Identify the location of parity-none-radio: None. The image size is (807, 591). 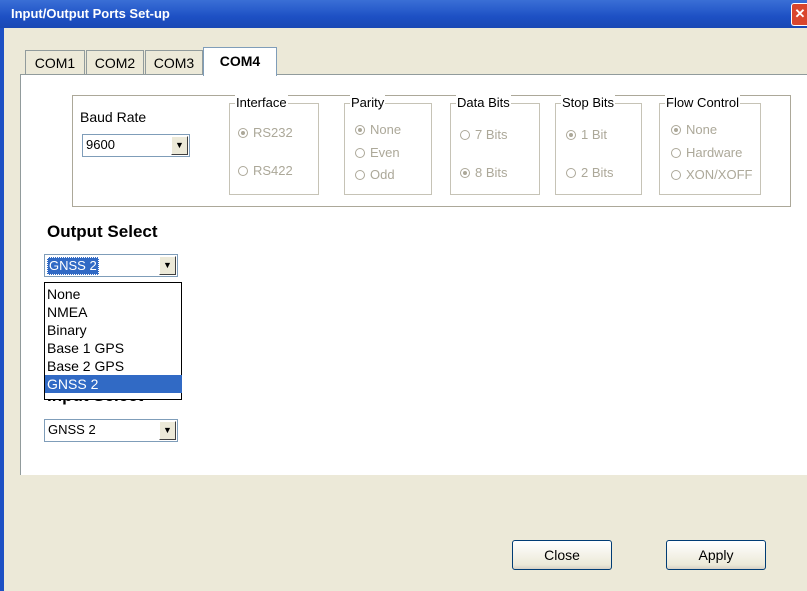
(378, 129).